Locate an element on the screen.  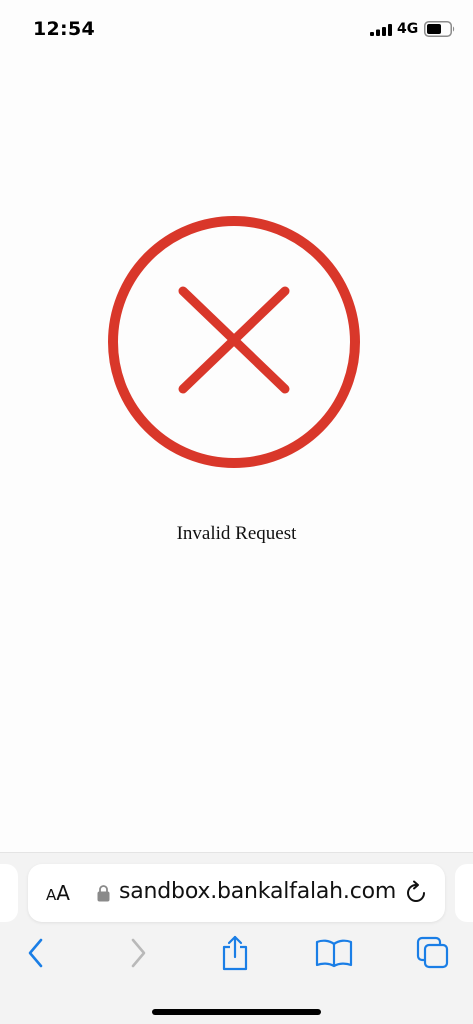
bookmarks-icon is located at coordinates (334, 953).